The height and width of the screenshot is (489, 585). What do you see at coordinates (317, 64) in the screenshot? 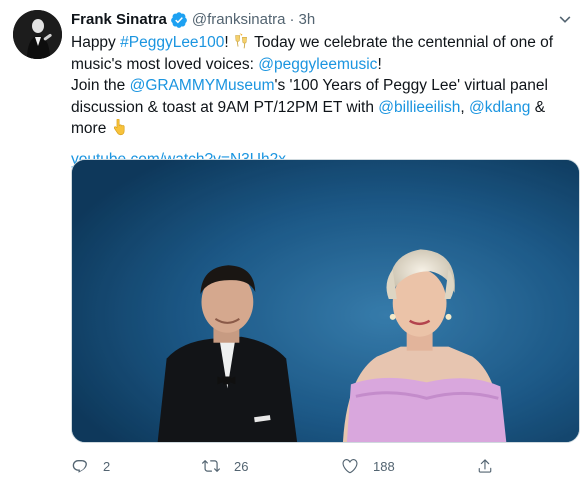
I see `mention-peggyleemusic-link: @peggyleemusic` at bounding box center [317, 64].